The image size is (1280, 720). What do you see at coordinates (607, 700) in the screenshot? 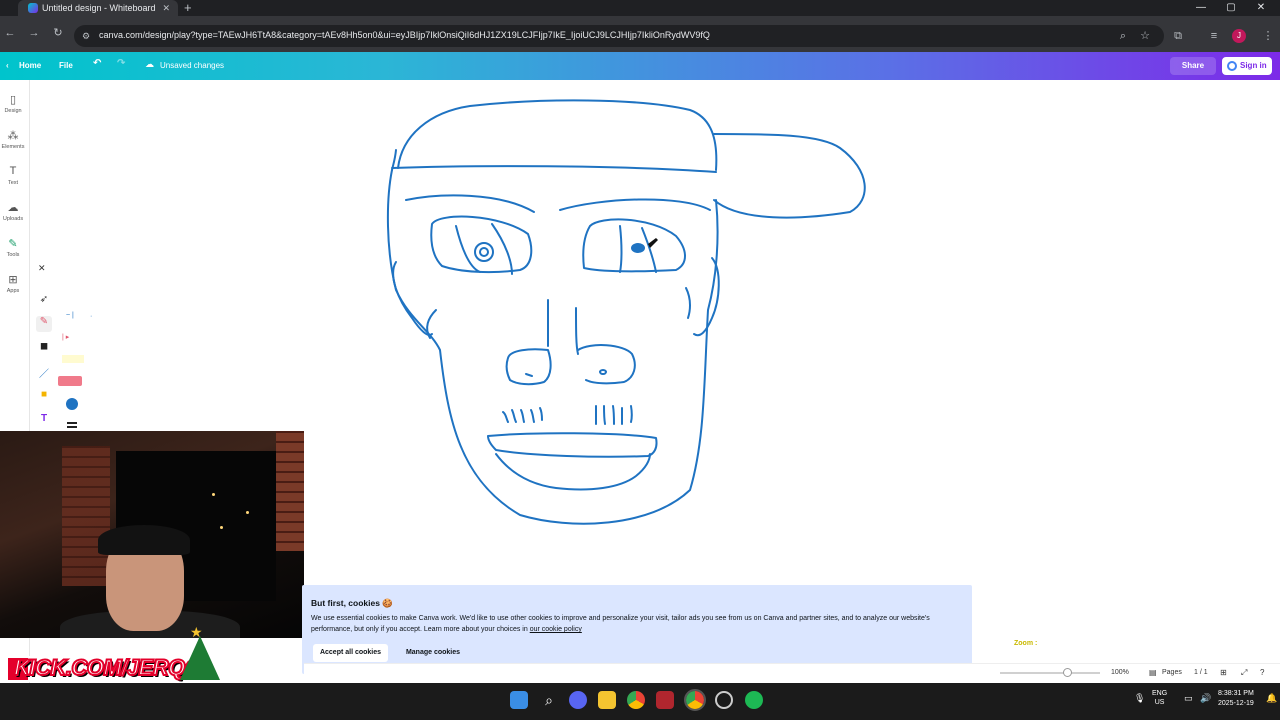
I see `file-explorer-icon` at bounding box center [607, 700].